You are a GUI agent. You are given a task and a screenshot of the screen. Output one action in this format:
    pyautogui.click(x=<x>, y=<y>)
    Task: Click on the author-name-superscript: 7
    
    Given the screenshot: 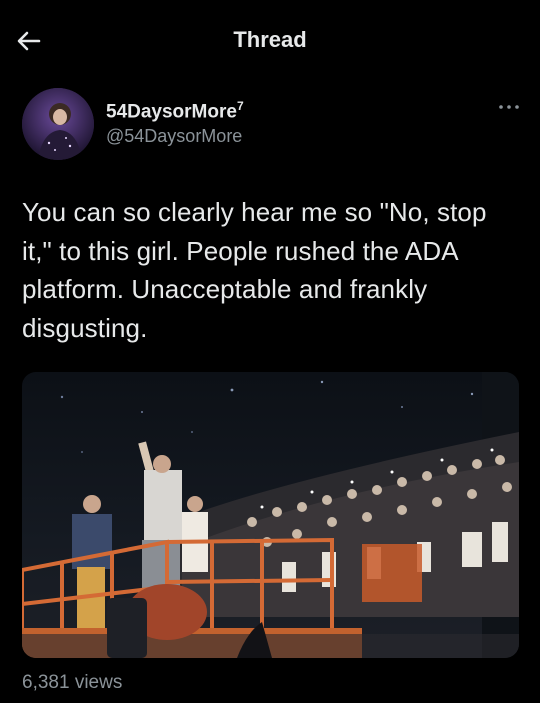 What is the action you would take?
    pyautogui.click(x=240, y=106)
    